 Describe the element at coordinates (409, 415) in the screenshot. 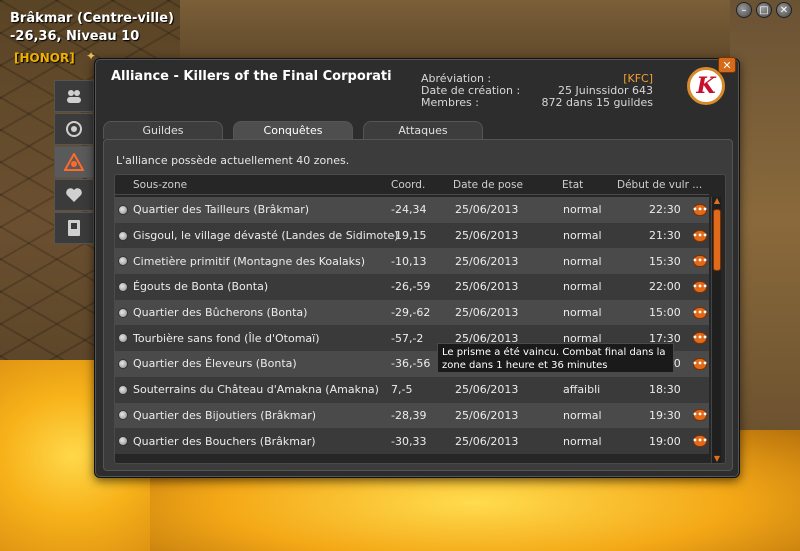

I see `cell-coord: -28,39` at that location.